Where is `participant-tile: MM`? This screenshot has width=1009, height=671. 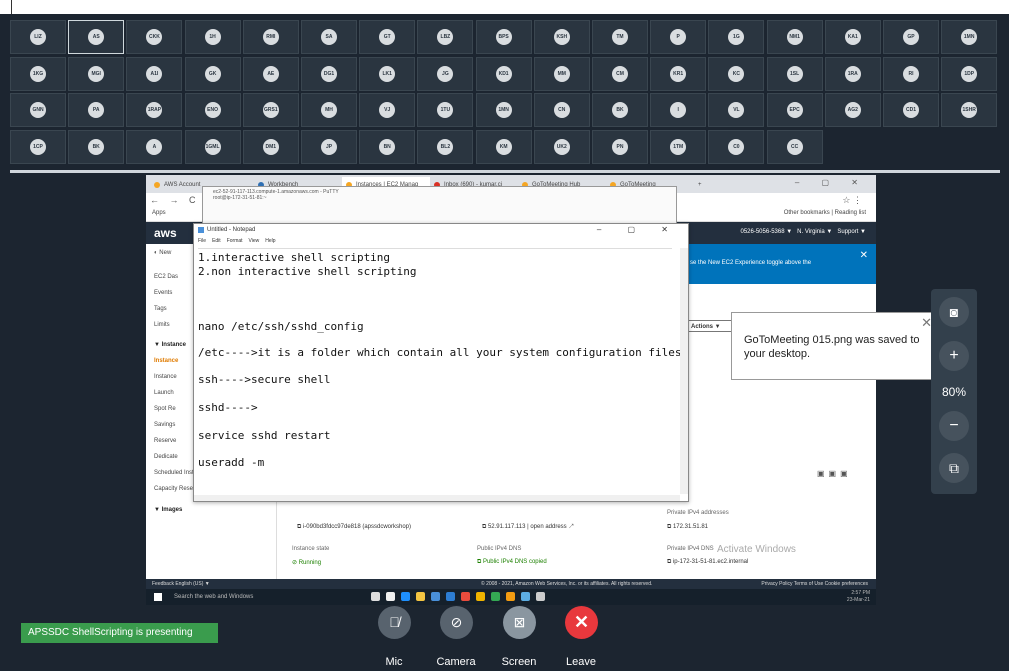 participant-tile: MM is located at coordinates (561, 73).